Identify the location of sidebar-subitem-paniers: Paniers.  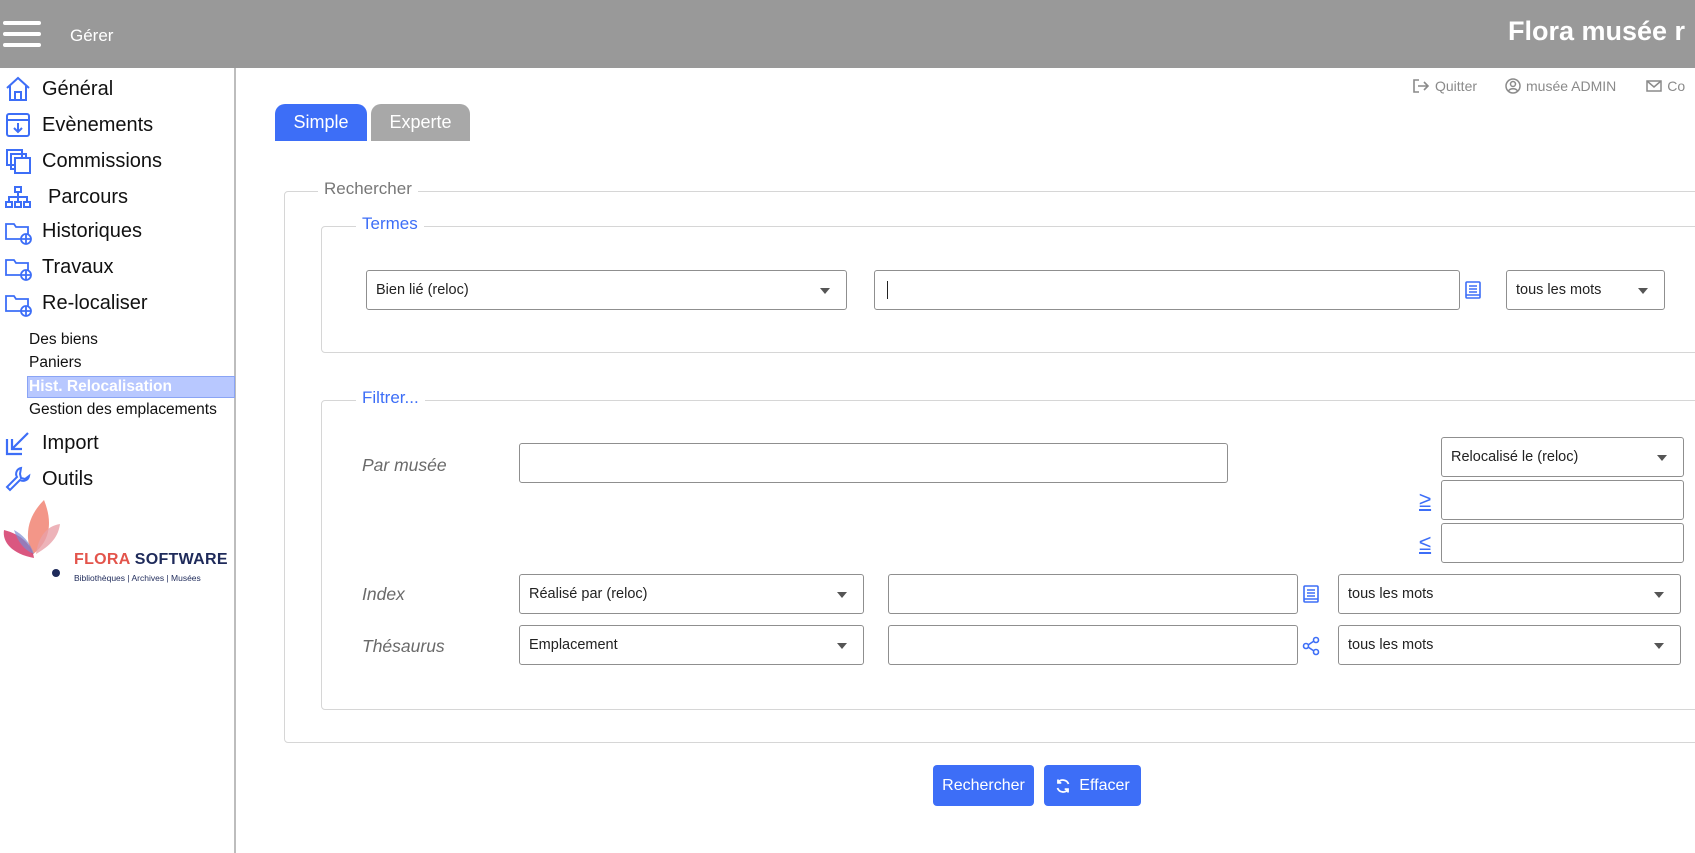
(55, 363).